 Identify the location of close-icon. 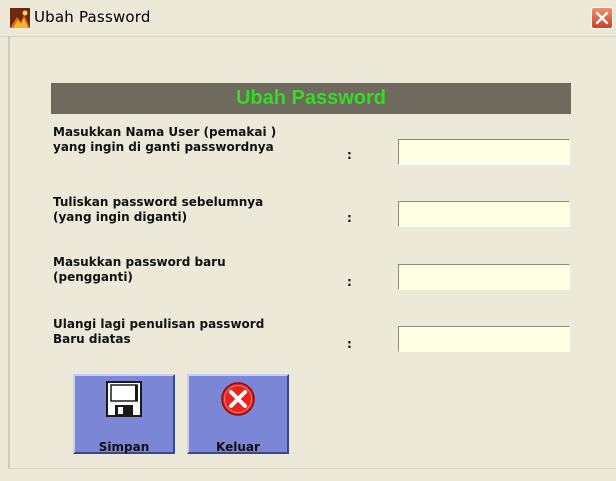
(602, 18).